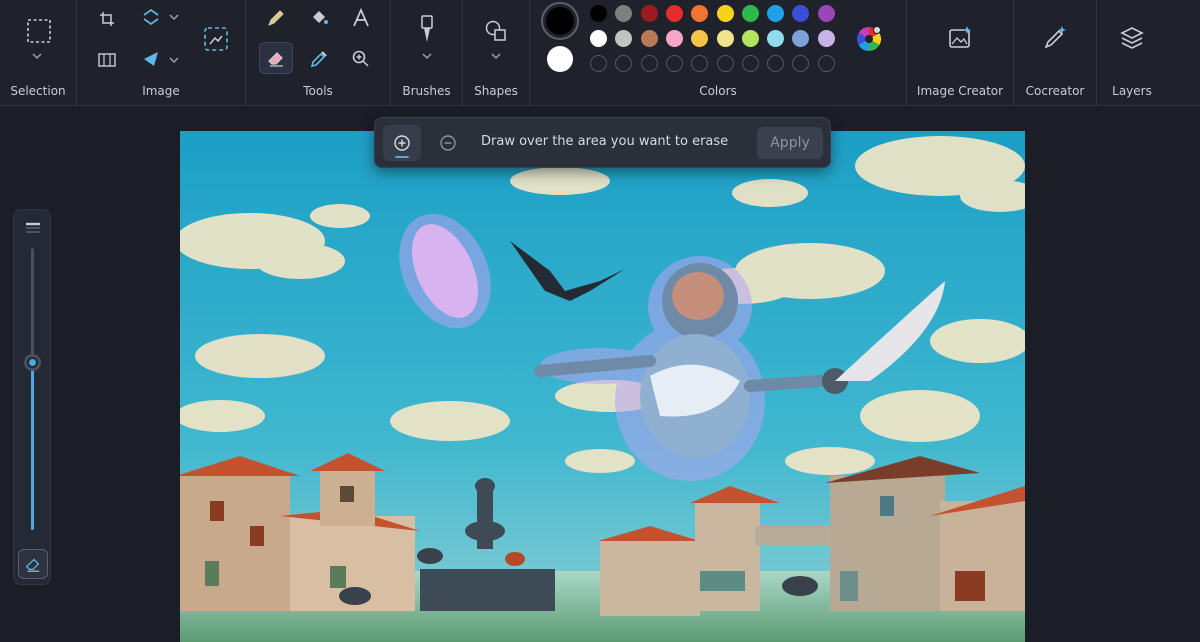  I want to click on image-creator-label: Image Creator, so click(960, 91).